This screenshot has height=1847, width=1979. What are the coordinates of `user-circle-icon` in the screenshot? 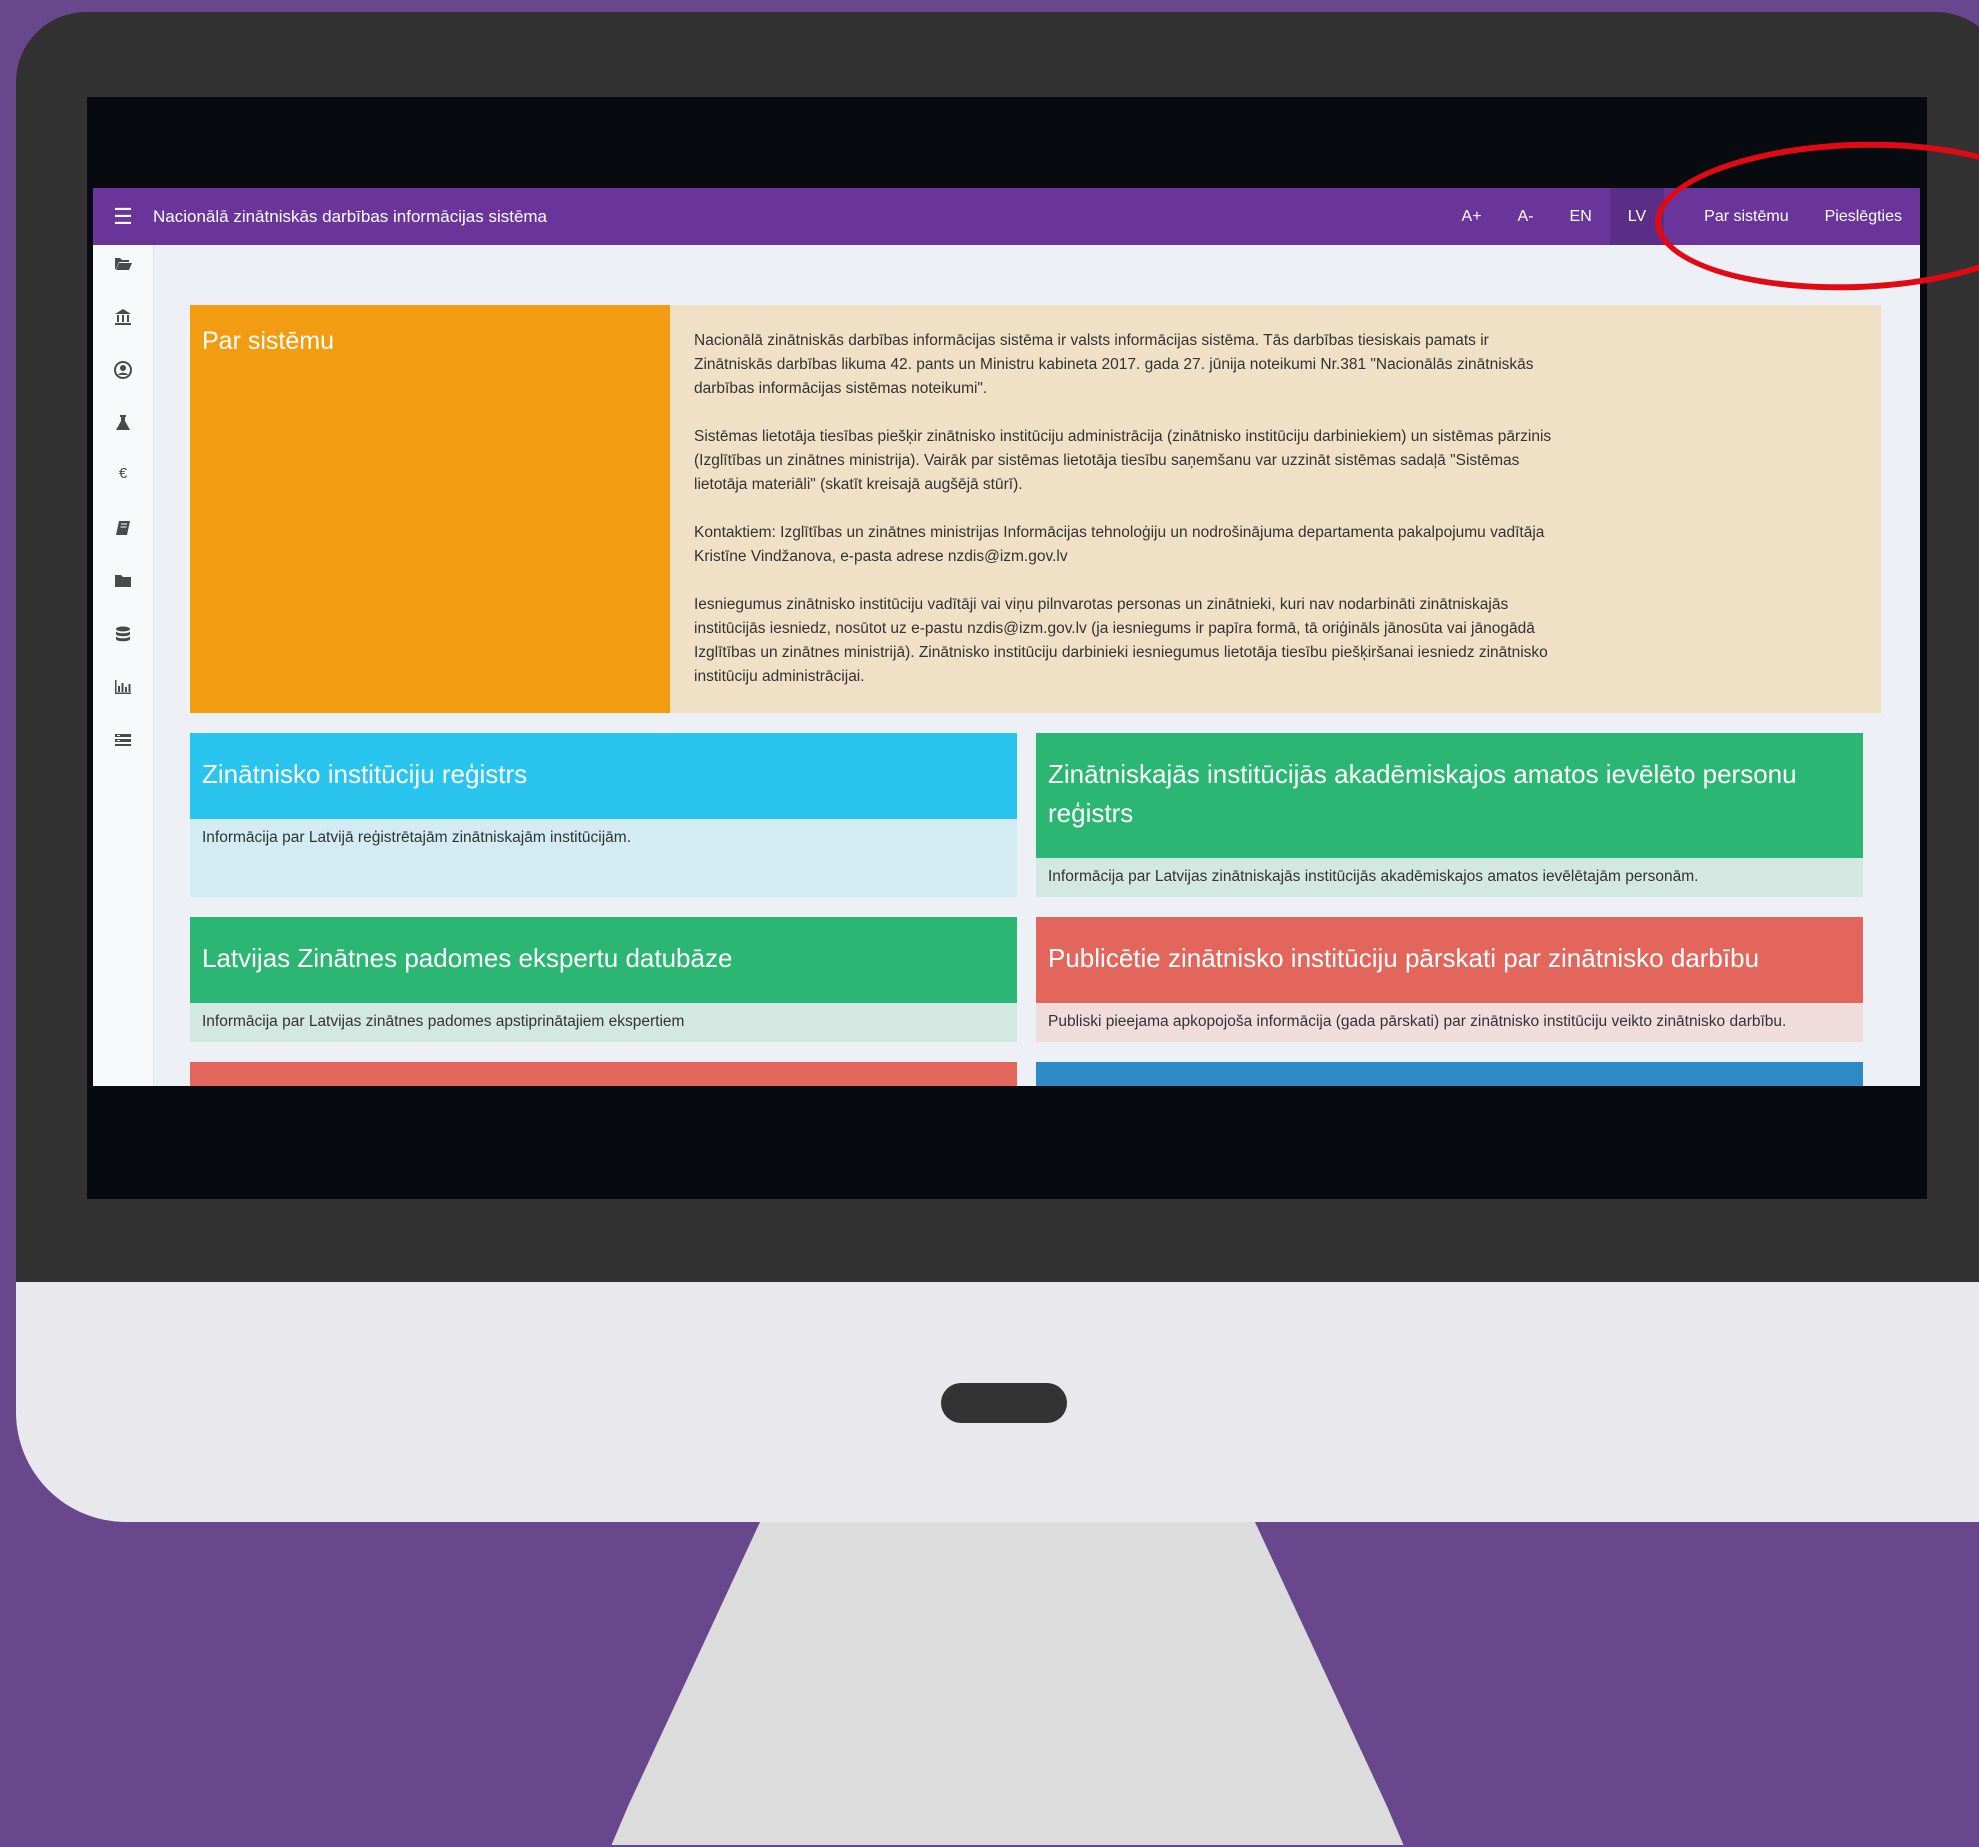 It's located at (123, 372).